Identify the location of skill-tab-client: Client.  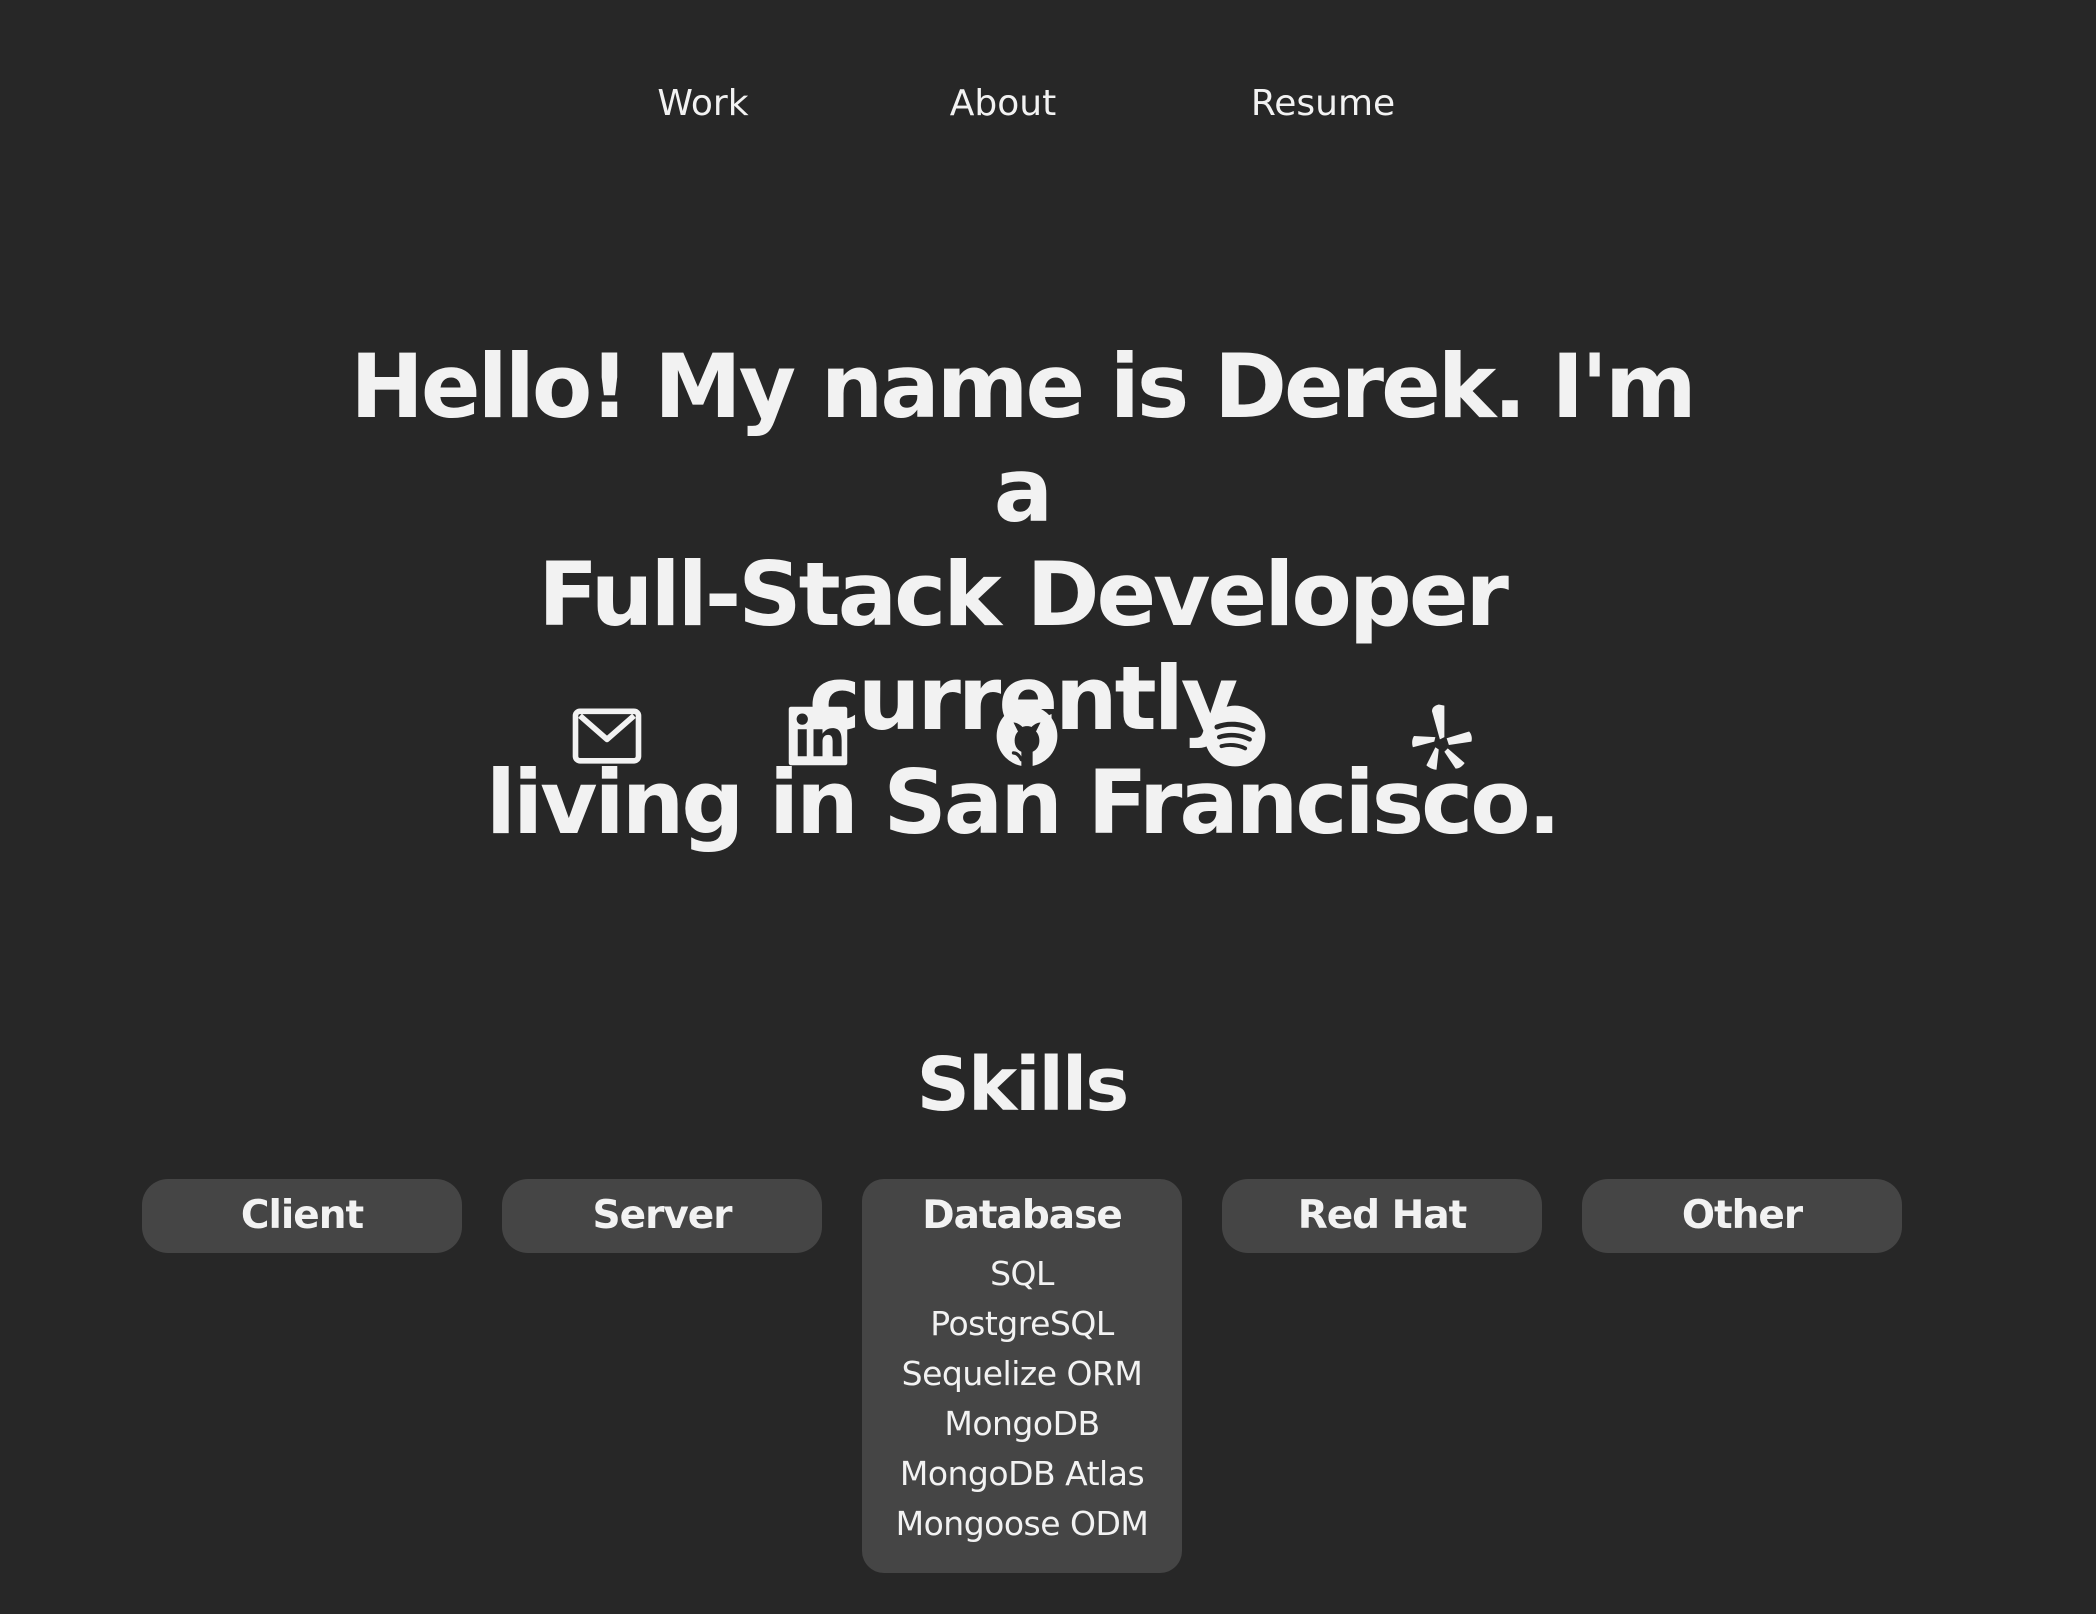
(302, 1216).